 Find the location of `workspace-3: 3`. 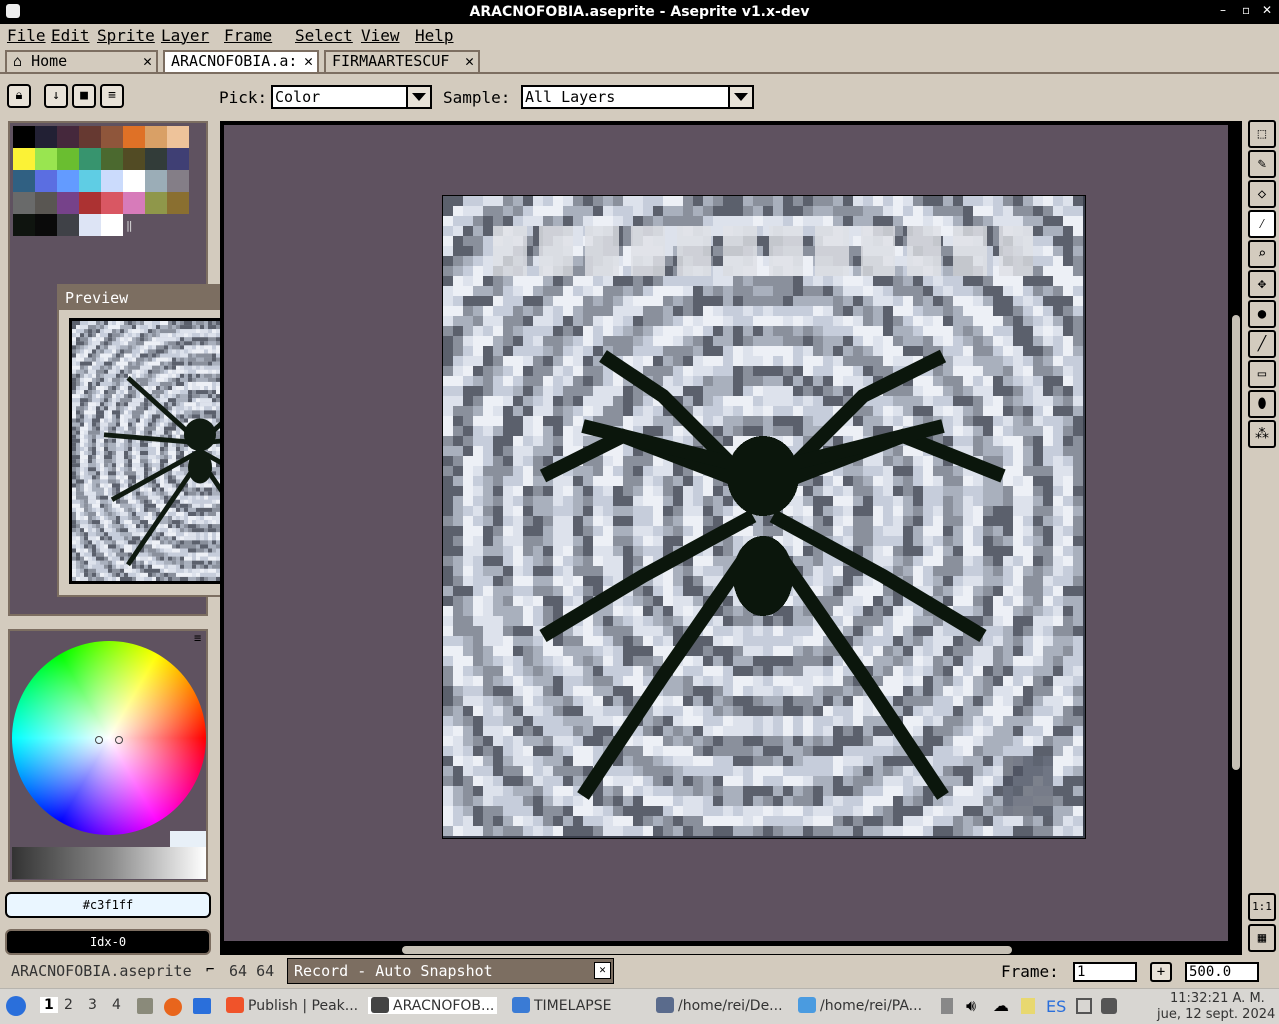

workspace-3: 3 is located at coordinates (92, 1005).